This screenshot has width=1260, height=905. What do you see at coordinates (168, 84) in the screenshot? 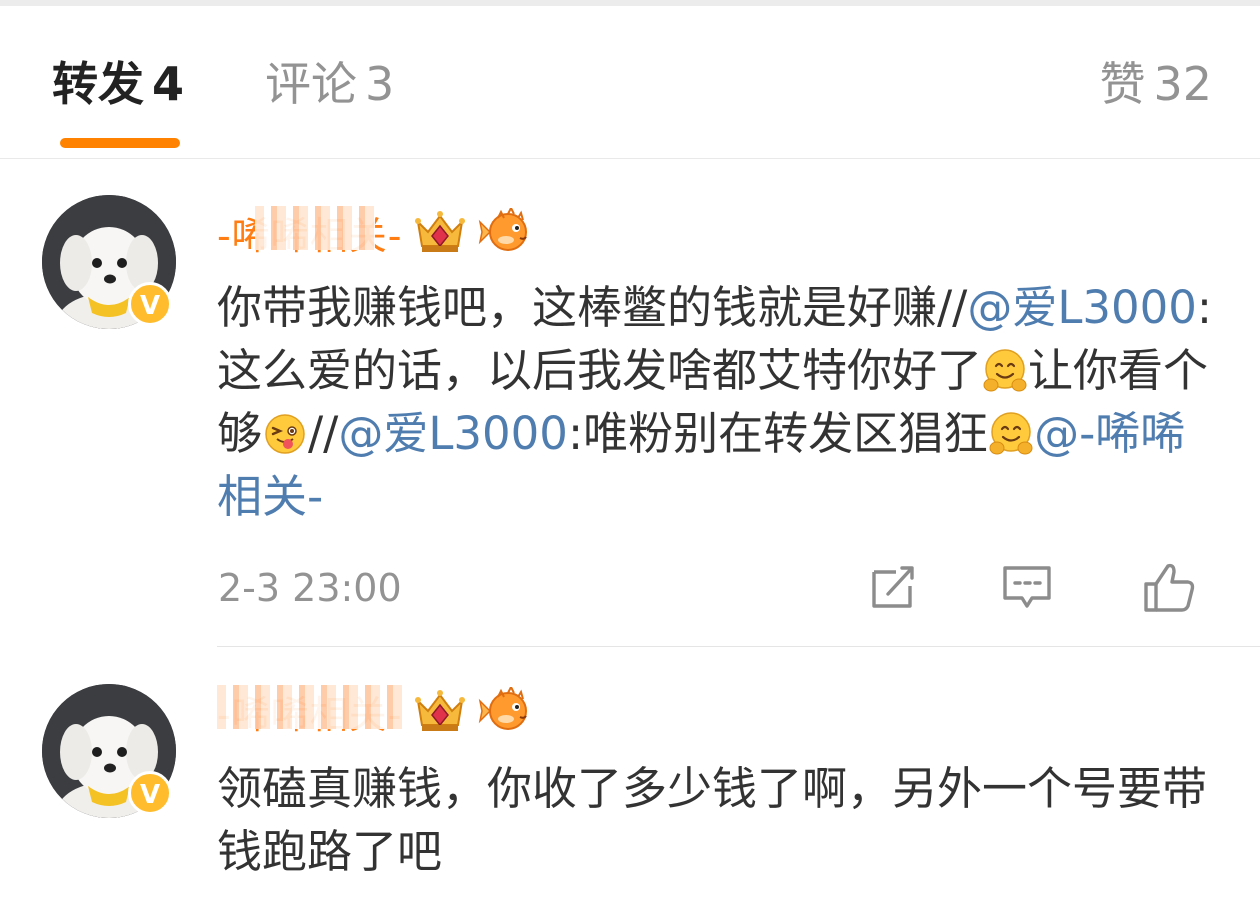
I see `tab-repost-count: 4` at bounding box center [168, 84].